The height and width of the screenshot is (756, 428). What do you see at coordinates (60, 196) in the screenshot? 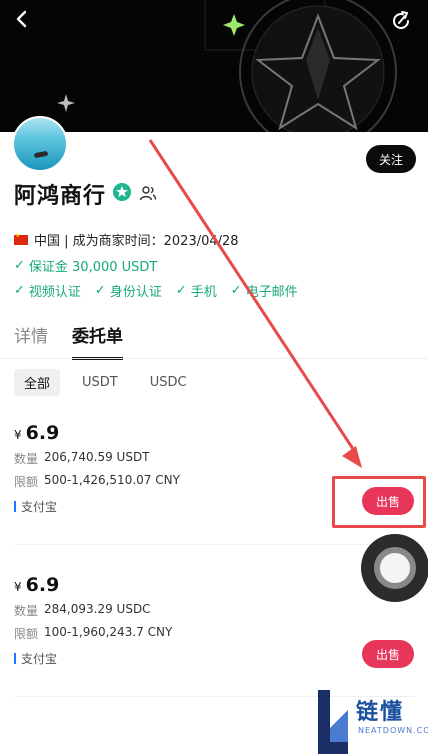
I see `merchant-name: 阿鸿商行` at bounding box center [60, 196].